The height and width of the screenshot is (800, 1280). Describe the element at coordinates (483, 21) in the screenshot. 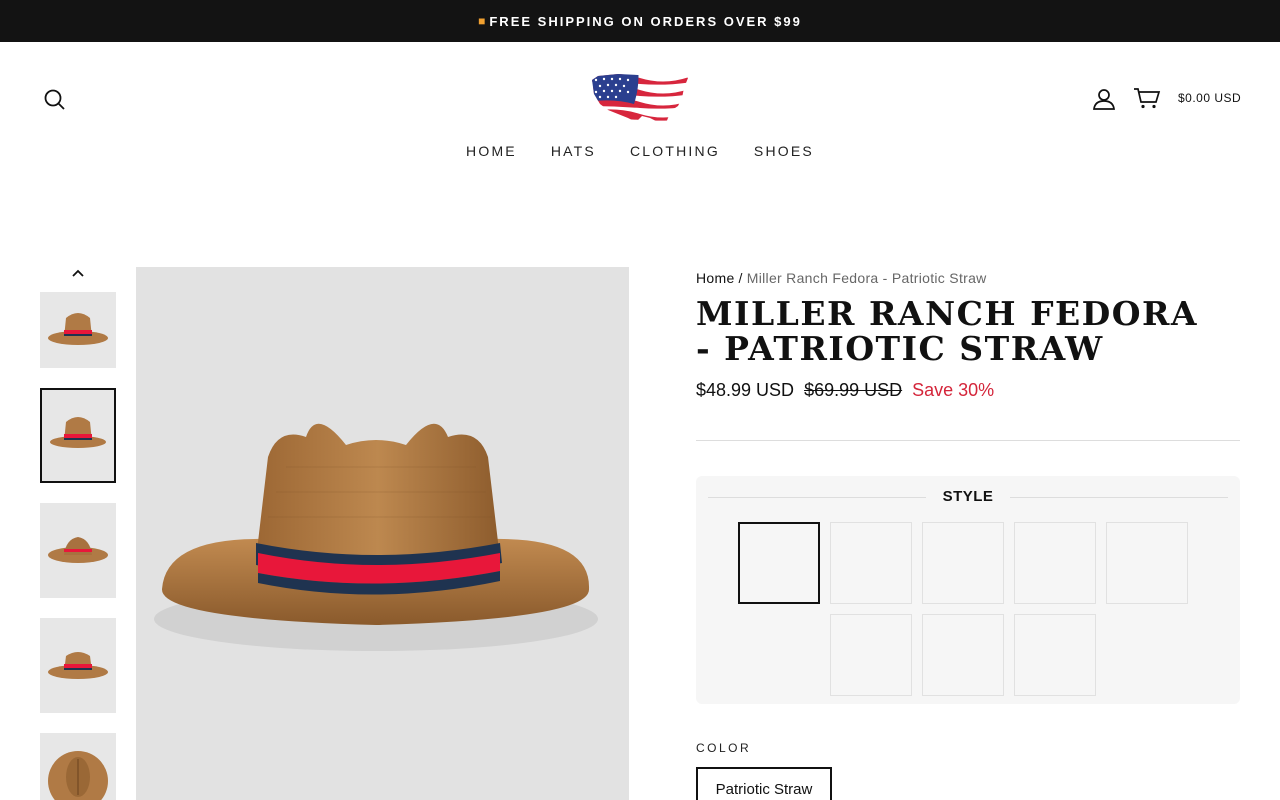

I see `truck-icon: ■` at that location.